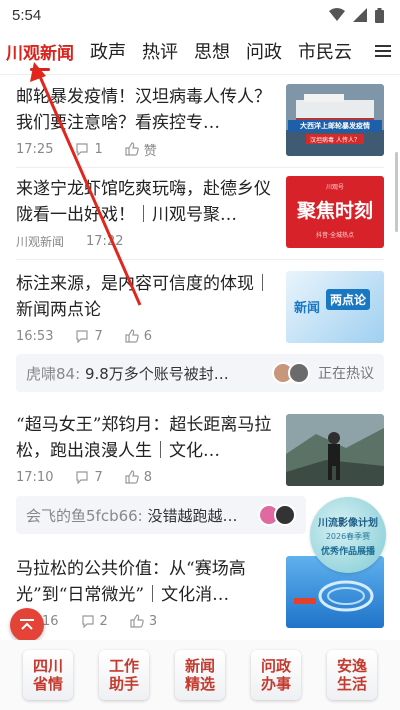  What do you see at coordinates (212, 51) in the screenshot?
I see `tab-sixiang: 思想` at bounding box center [212, 51].